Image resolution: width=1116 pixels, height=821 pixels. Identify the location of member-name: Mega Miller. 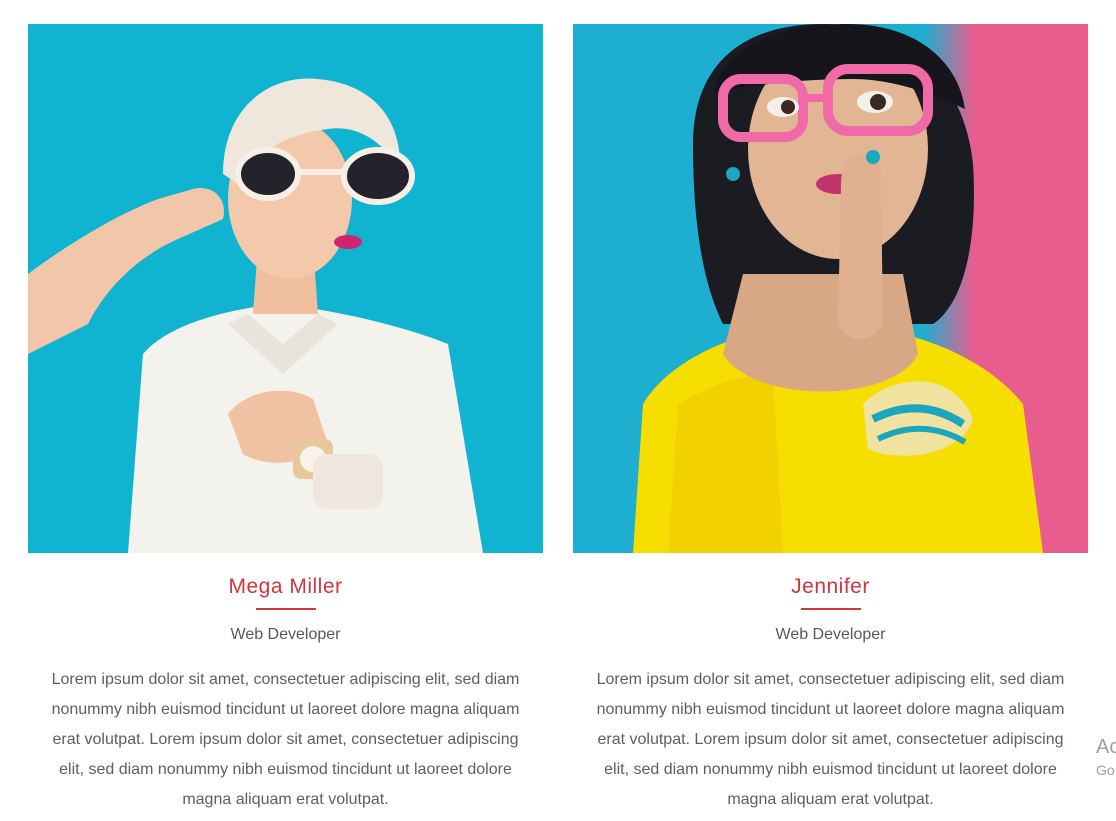
(285, 586).